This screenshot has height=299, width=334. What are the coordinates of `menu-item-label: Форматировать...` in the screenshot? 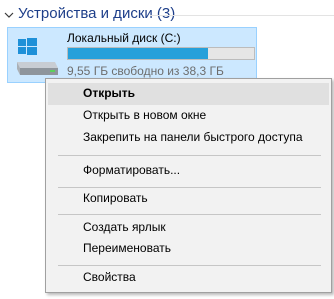 It's located at (132, 170).